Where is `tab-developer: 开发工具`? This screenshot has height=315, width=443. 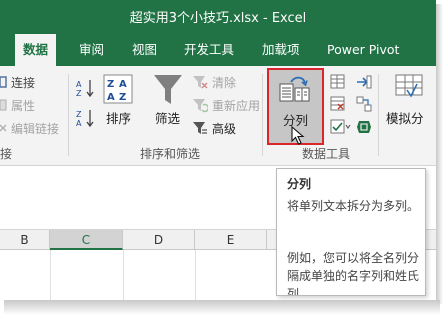
tab-developer: 开发工具 is located at coordinates (209, 50).